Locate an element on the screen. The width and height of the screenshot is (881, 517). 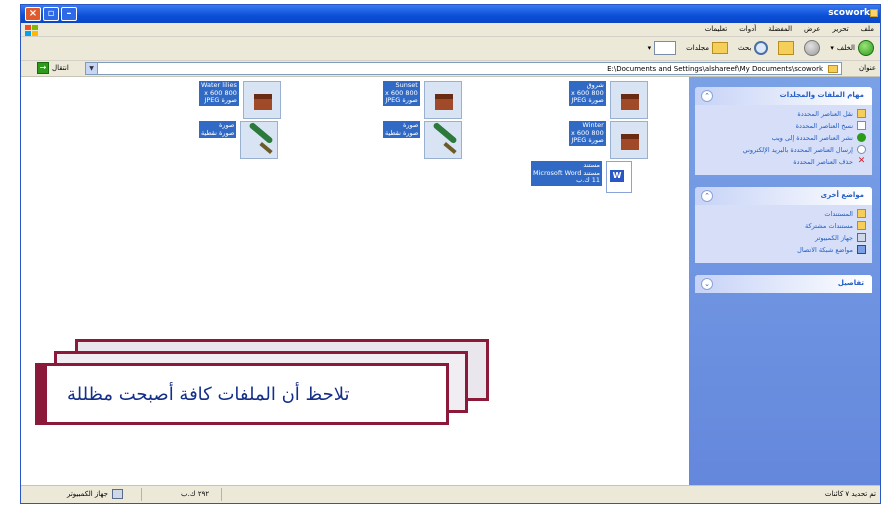
panel-title: مهام الملفات والمجلدات is located at coordinates (821, 95).